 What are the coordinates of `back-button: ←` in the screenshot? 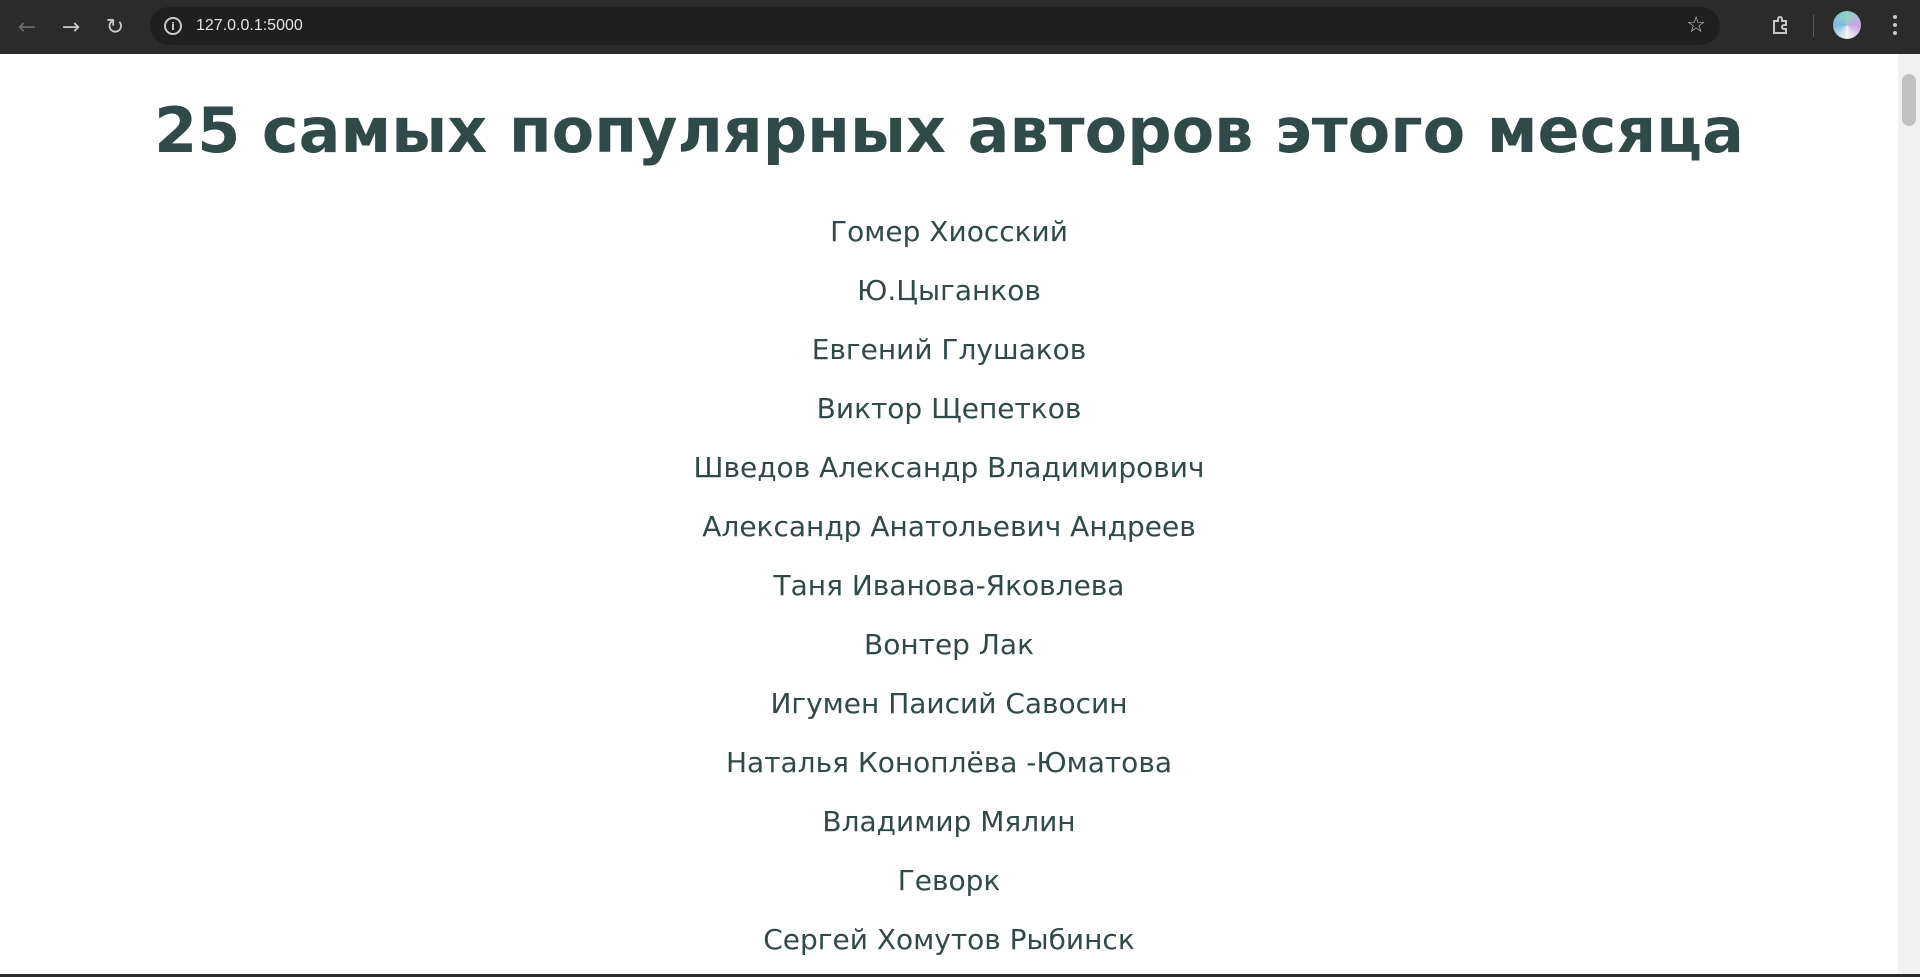 It's located at (27, 27).